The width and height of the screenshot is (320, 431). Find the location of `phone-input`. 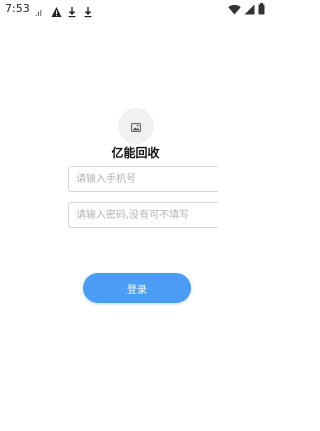

phone-input is located at coordinates (144, 179).